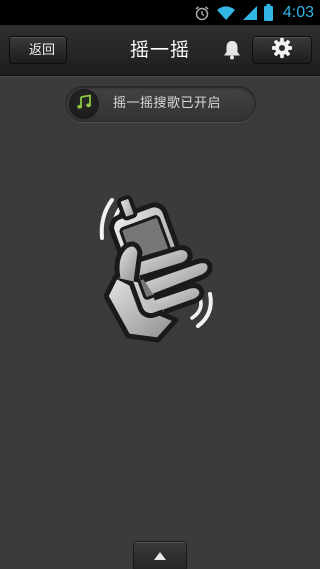 The image size is (320, 569). I want to click on music-search-text: 摇一摇搜歌已开启, so click(167, 103).